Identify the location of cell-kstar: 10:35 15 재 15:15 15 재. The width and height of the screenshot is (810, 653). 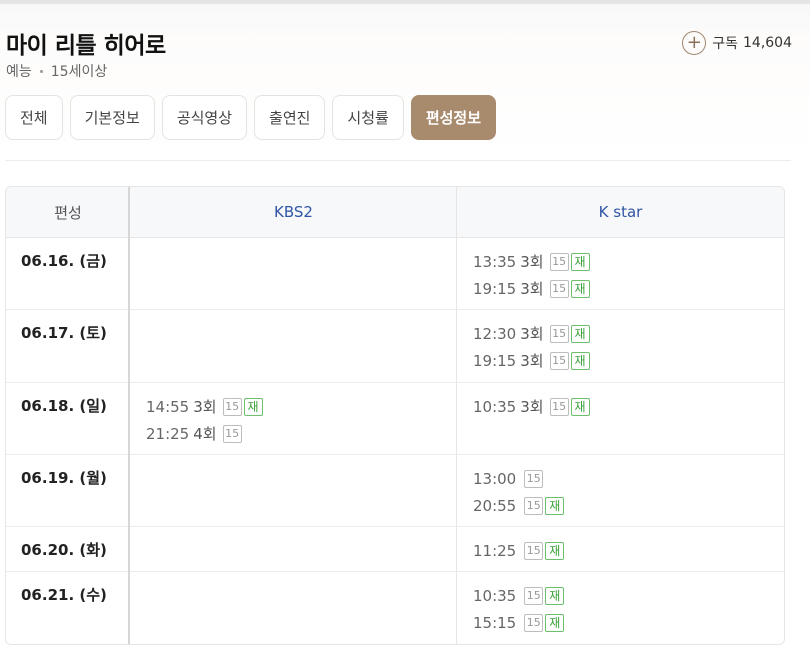
(620, 608).